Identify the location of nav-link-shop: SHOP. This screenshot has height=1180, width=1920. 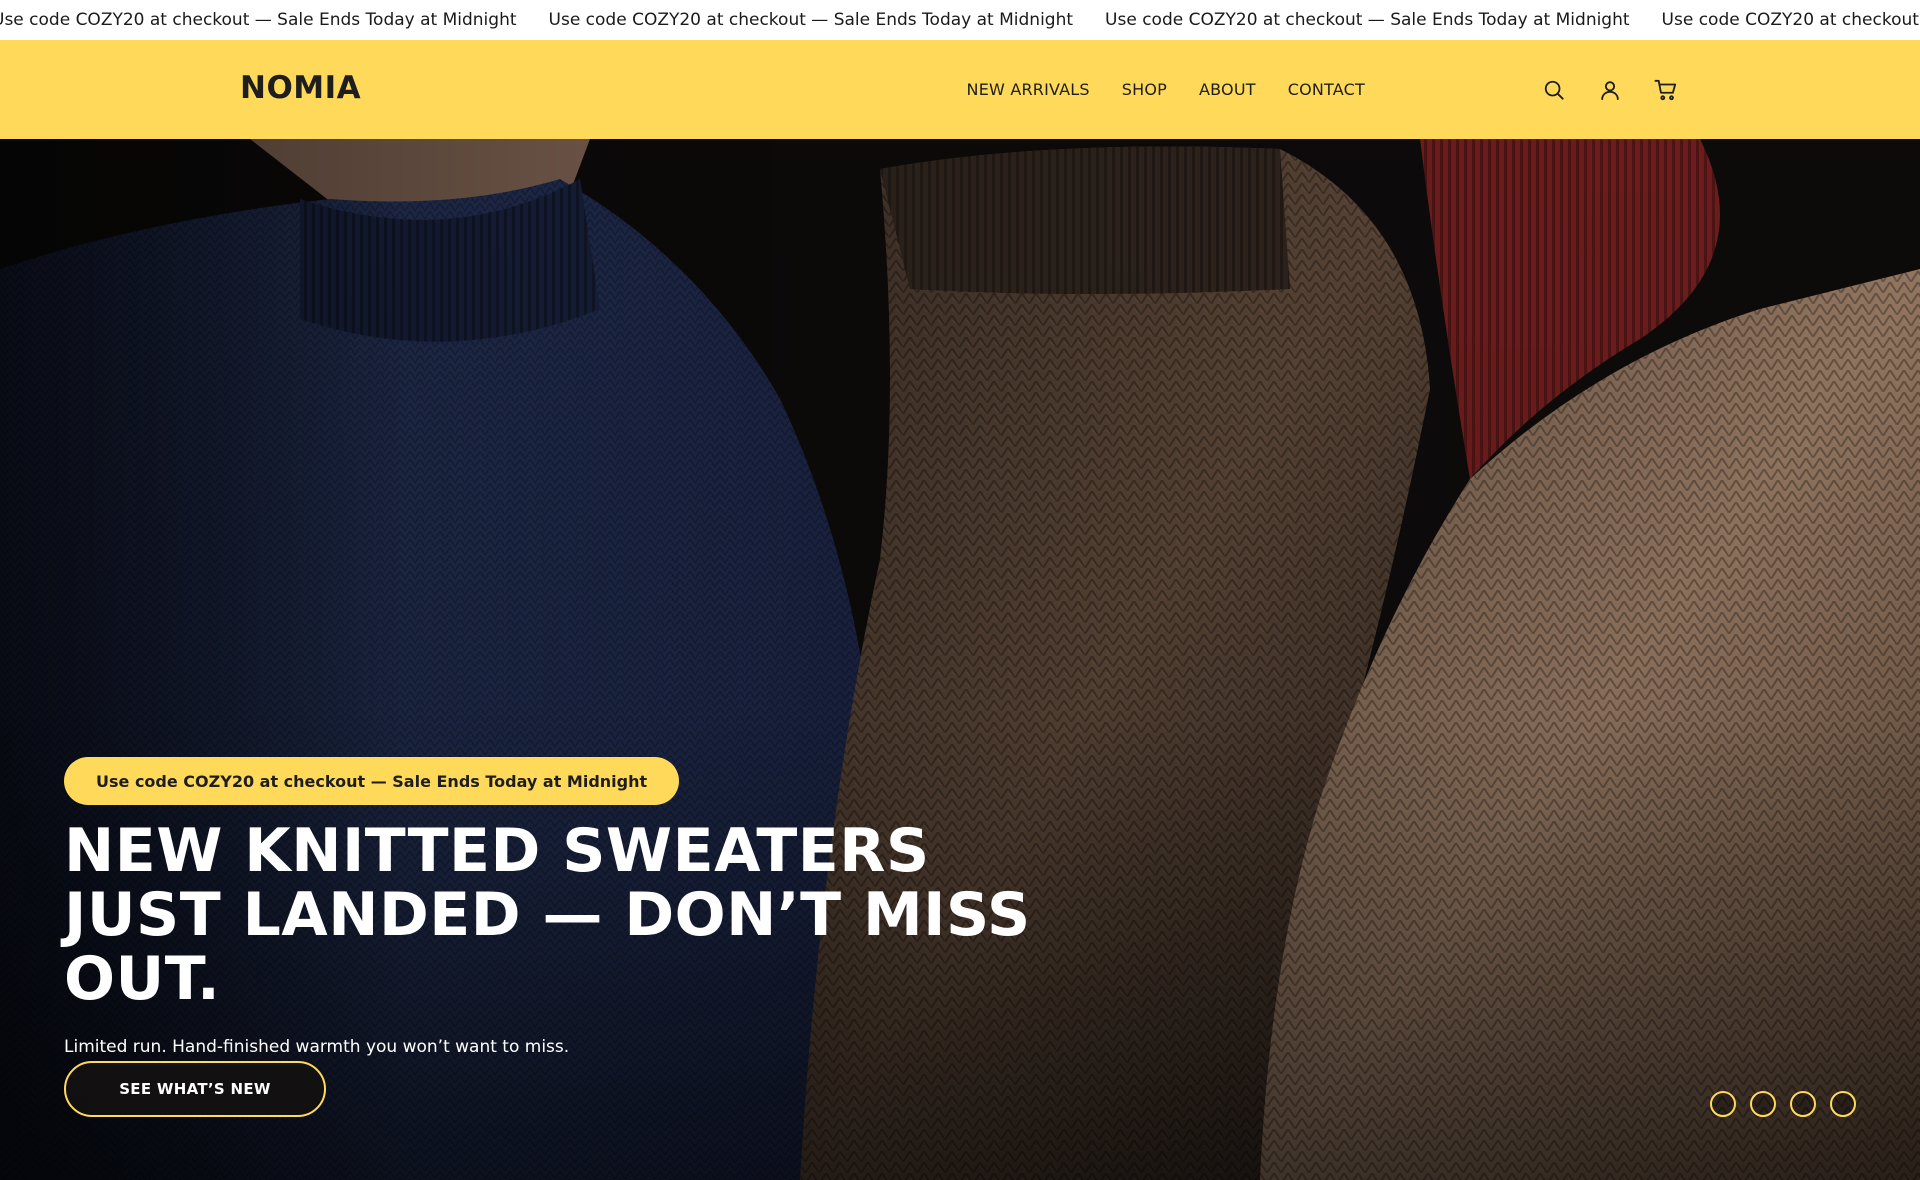
(1144, 89).